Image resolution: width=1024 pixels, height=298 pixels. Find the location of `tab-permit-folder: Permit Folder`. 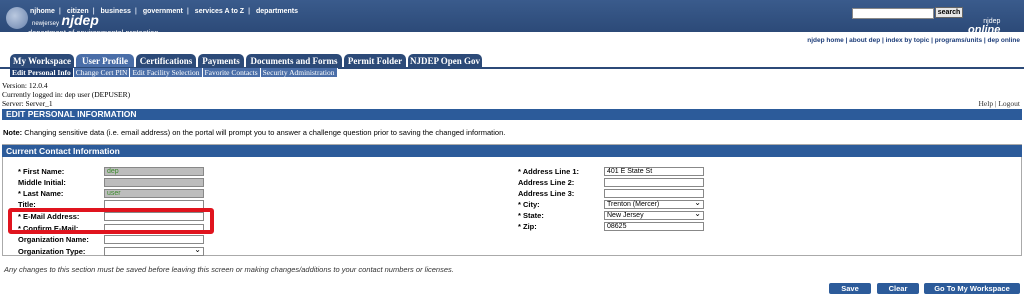

tab-permit-folder: Permit Folder is located at coordinates (375, 61).